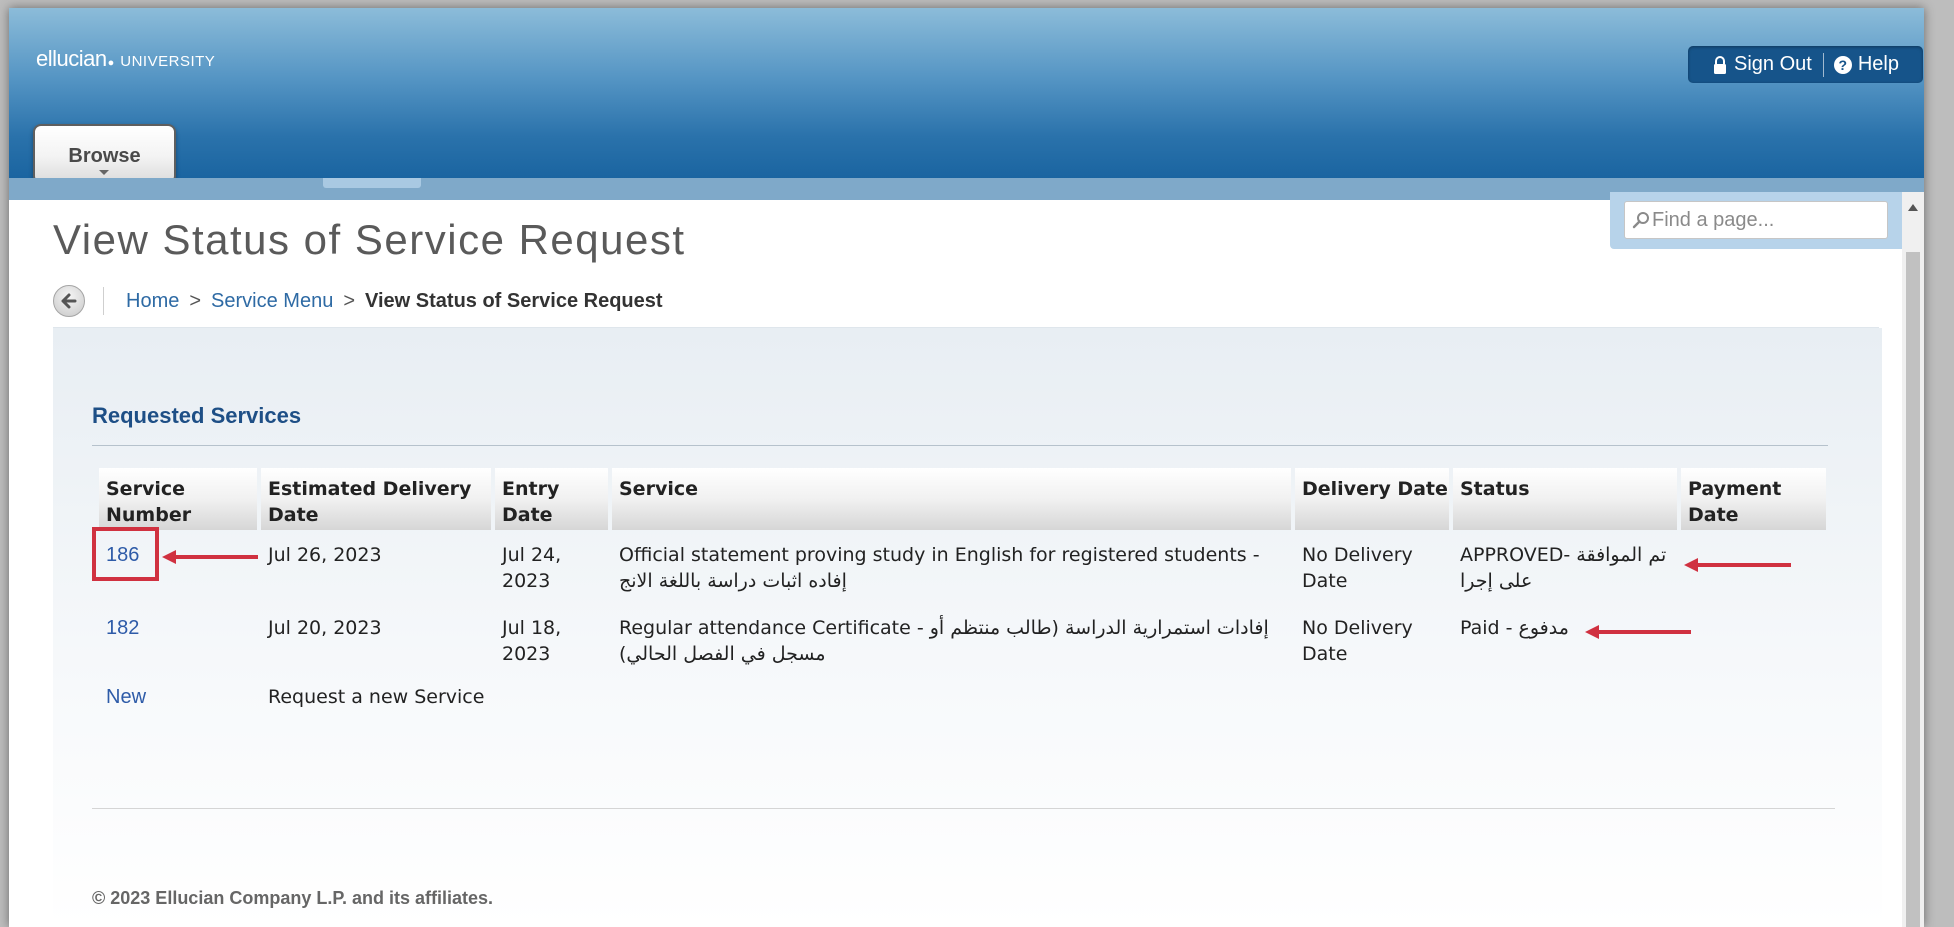 The image size is (1954, 927). What do you see at coordinates (168, 61) in the screenshot?
I see `logo-subtitle: UNIVERSITY` at bounding box center [168, 61].